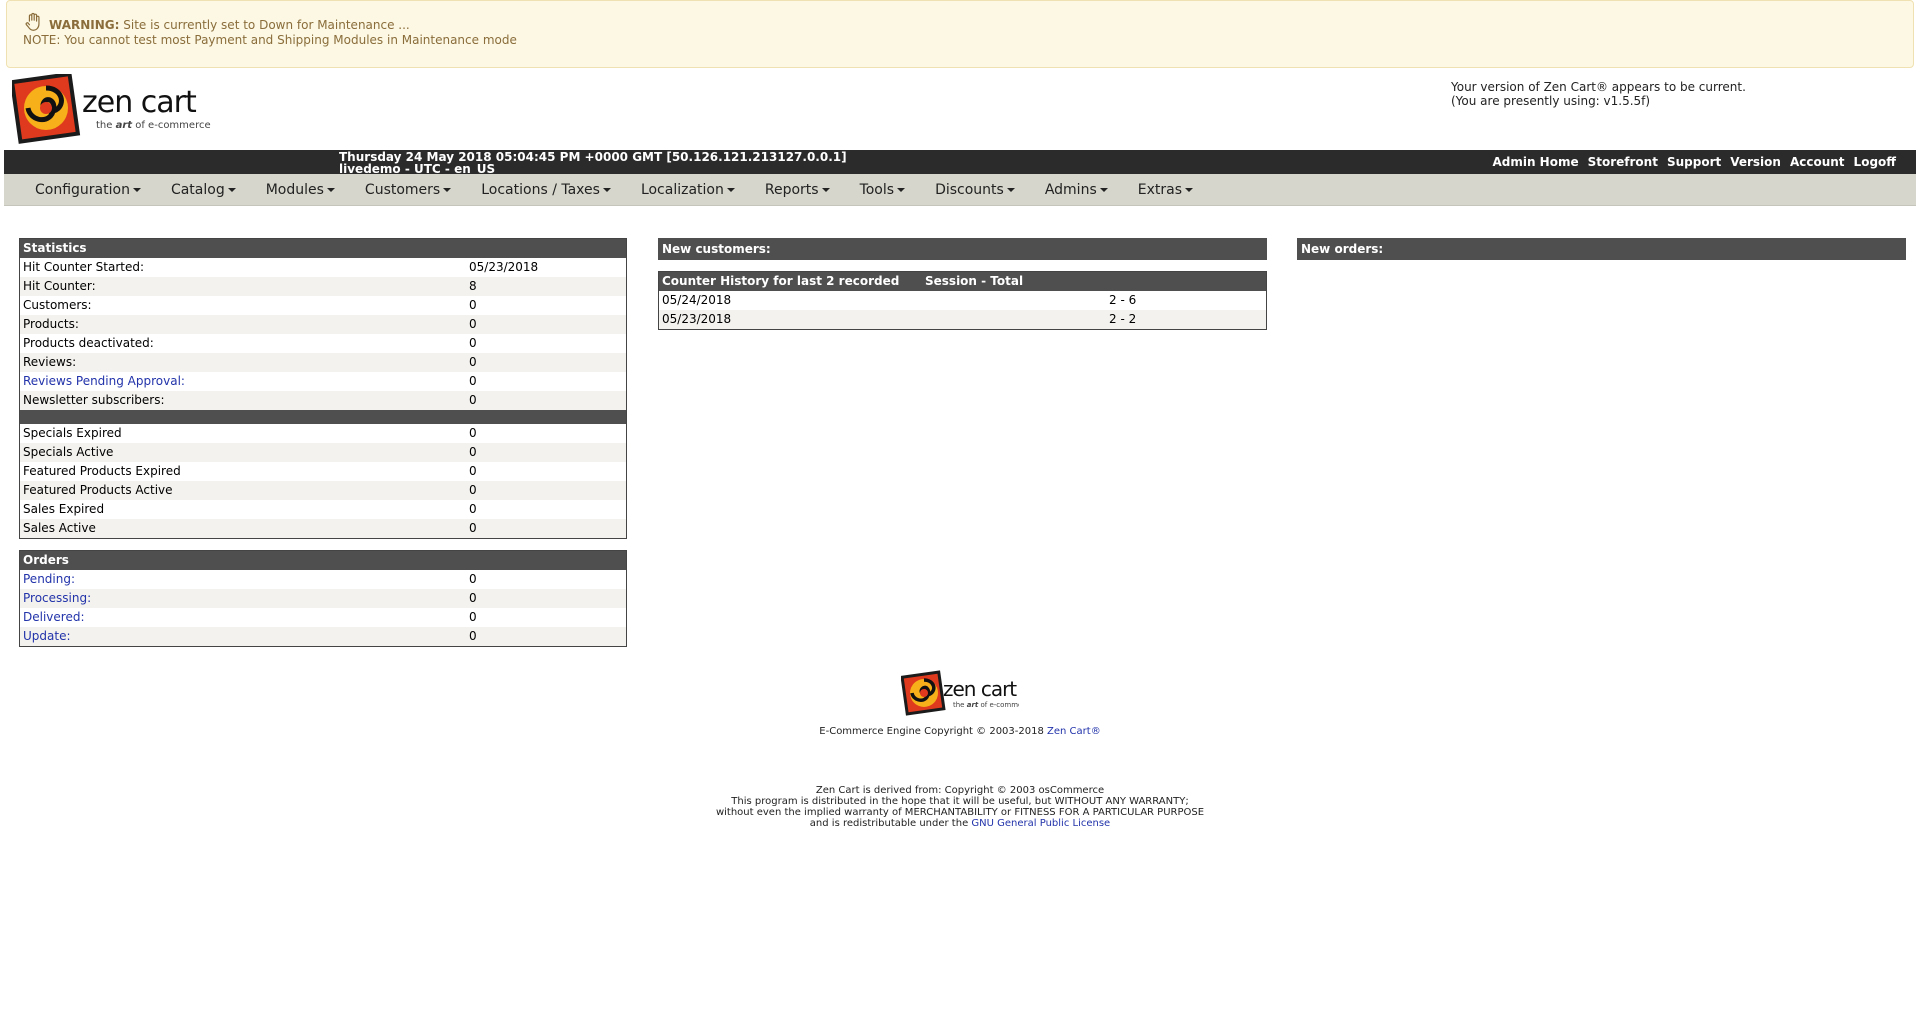 Image resolution: width=1920 pixels, height=1022 pixels. I want to click on table-row: Products: 0, so click(323, 324).